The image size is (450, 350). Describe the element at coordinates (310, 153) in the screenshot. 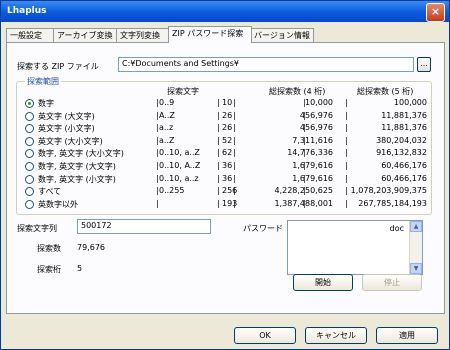

I see `range-total4: 14,776,336` at that location.